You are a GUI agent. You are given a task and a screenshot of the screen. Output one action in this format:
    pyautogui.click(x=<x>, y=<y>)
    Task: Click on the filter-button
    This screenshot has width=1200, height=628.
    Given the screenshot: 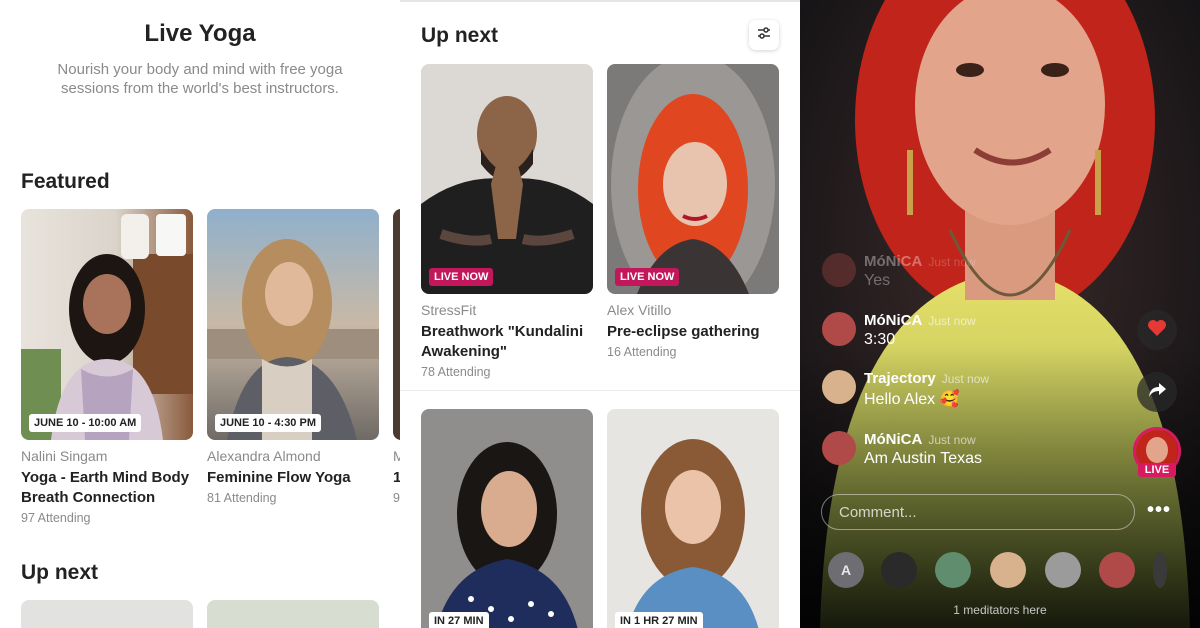 What is the action you would take?
    pyautogui.click(x=764, y=35)
    